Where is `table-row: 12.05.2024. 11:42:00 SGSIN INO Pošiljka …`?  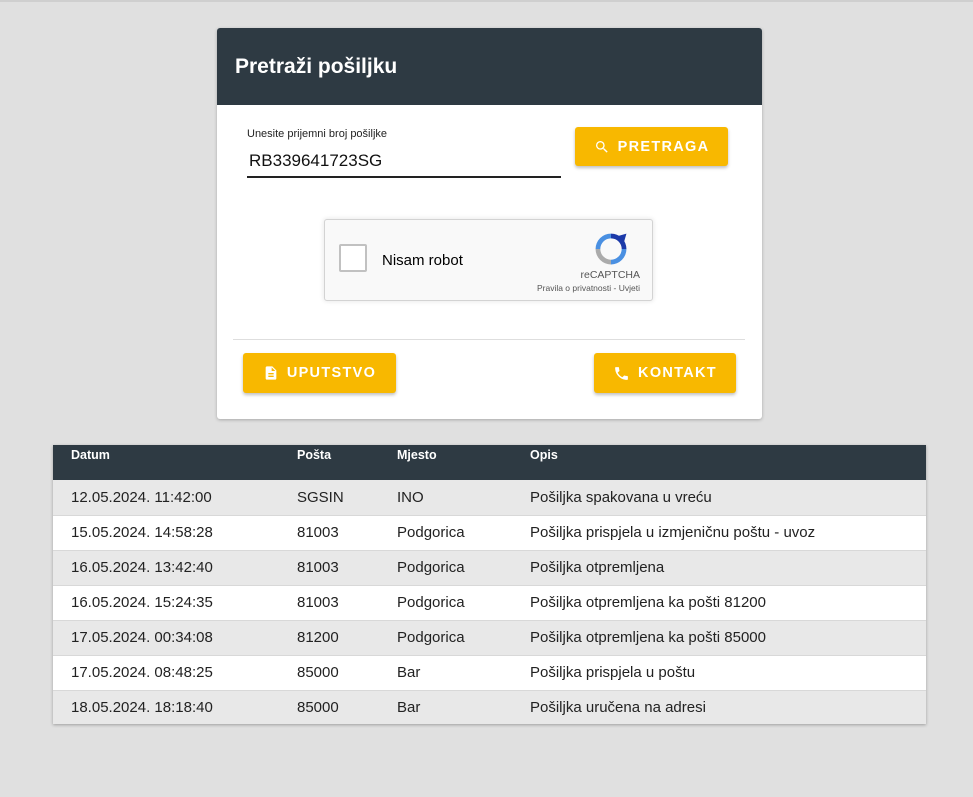 table-row: 12.05.2024. 11:42:00 SGSIN INO Pošiljka … is located at coordinates (489, 498).